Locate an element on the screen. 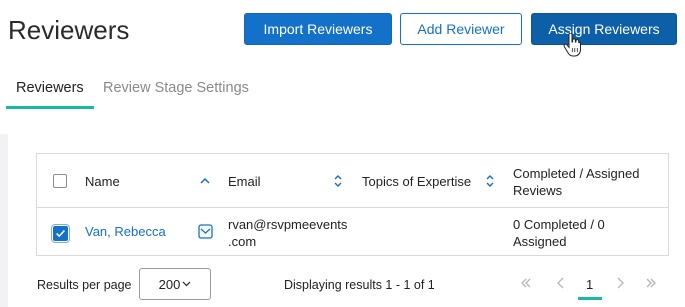  results-per-page-value: 200 is located at coordinates (169, 284).